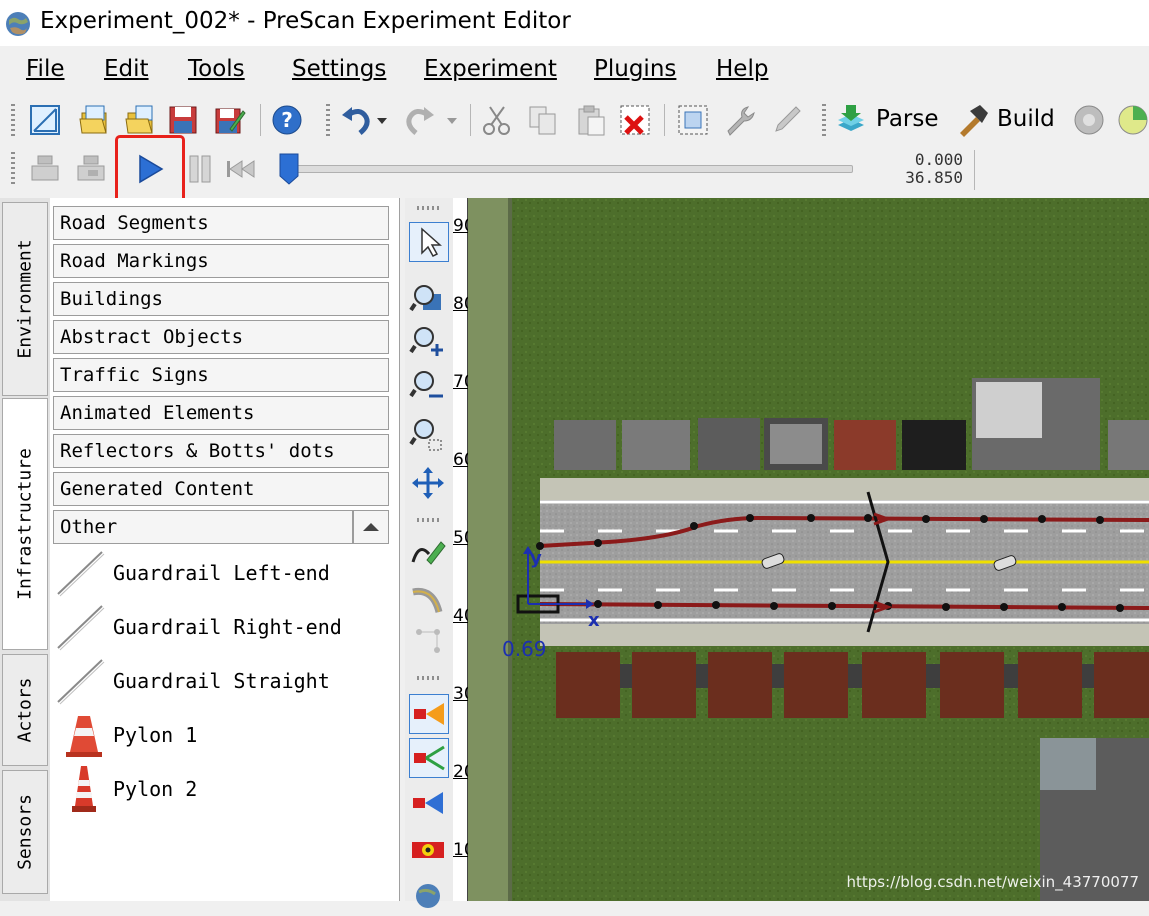 Image resolution: width=1149 pixels, height=916 pixels. I want to click on category-other: Other, so click(203, 527).